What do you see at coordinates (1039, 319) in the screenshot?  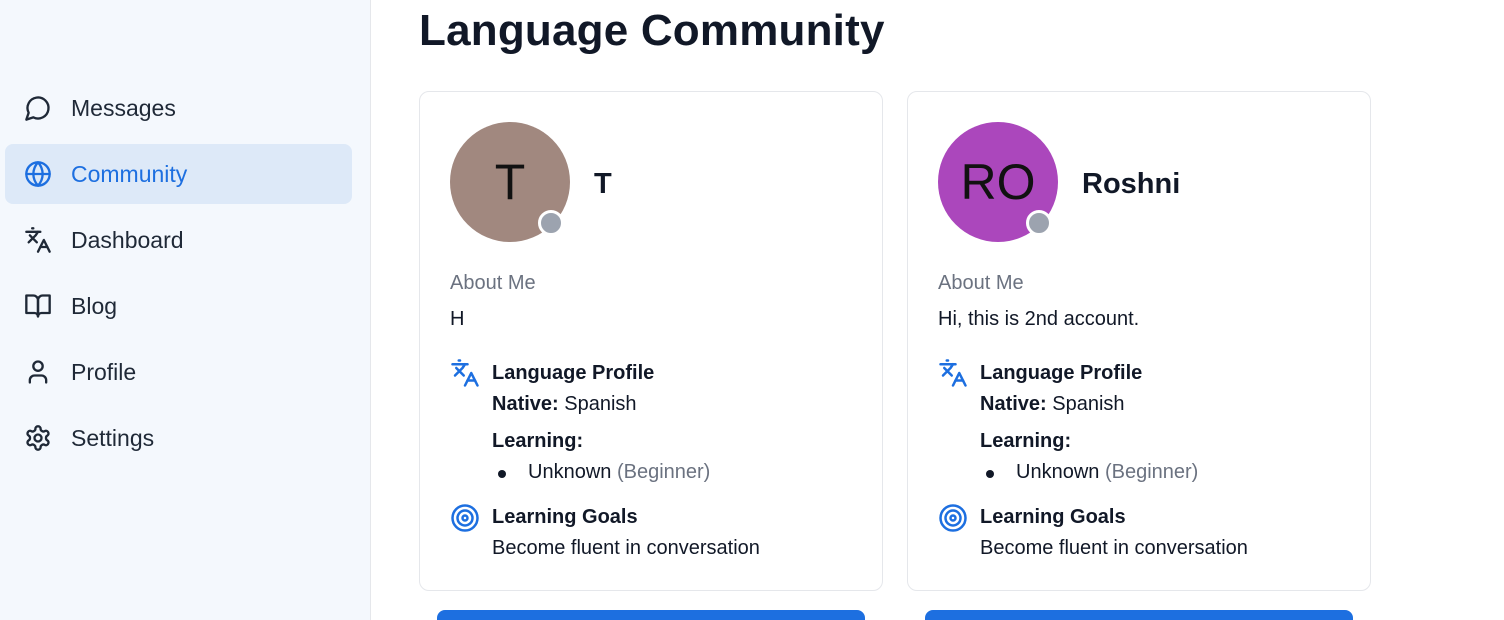 I see `about-text: Hi, this is 2nd account.` at bounding box center [1039, 319].